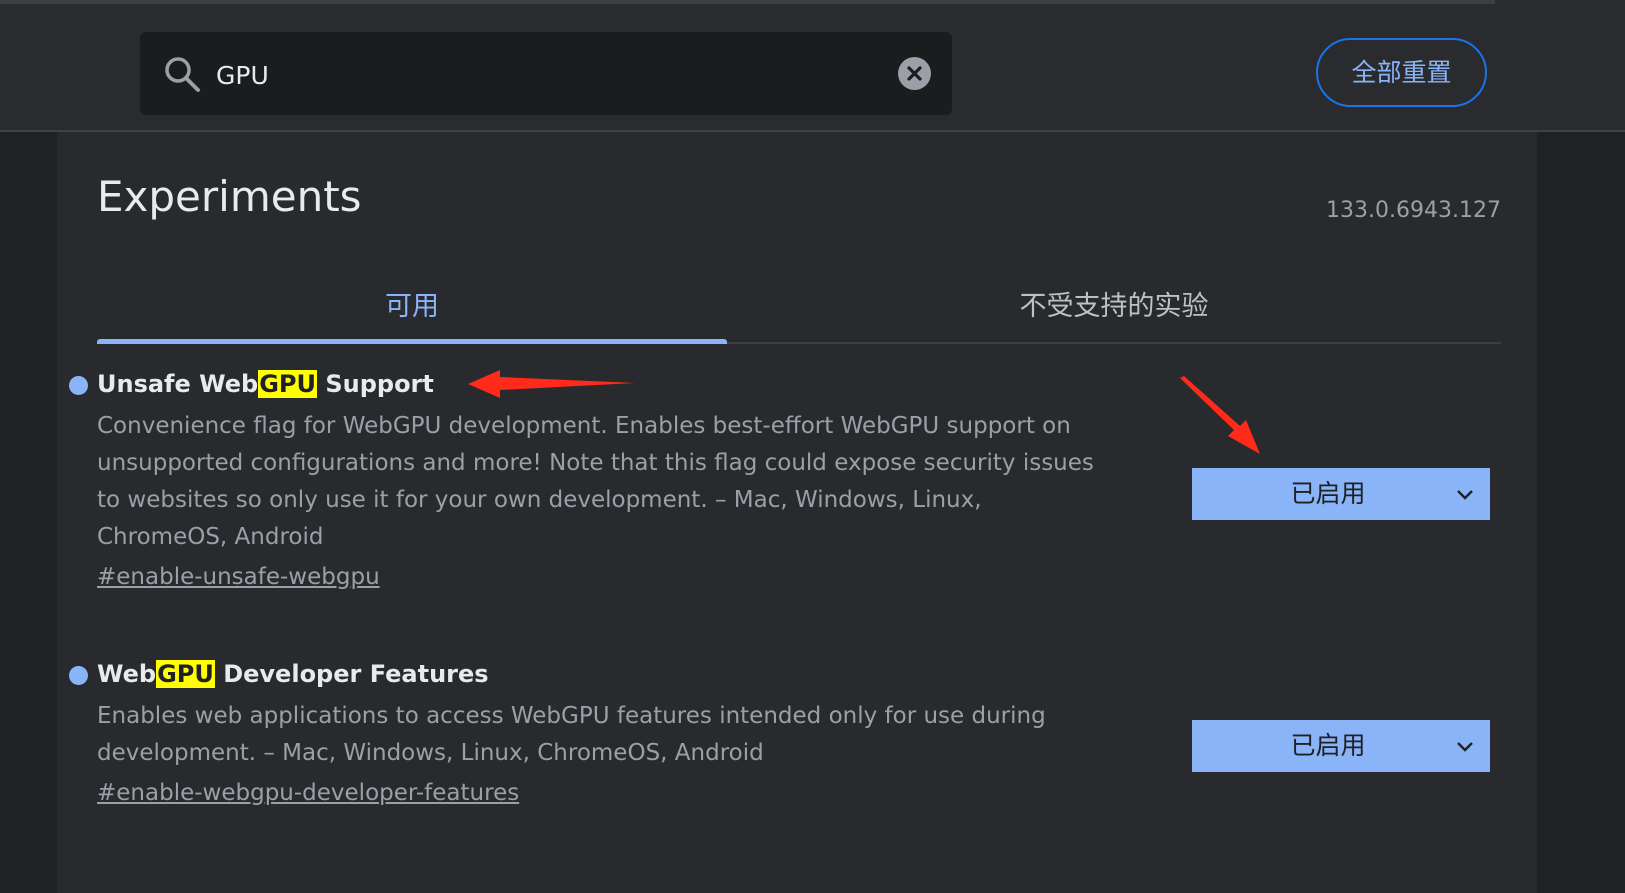 The height and width of the screenshot is (893, 1625). I want to click on search-icon, so click(182, 74).